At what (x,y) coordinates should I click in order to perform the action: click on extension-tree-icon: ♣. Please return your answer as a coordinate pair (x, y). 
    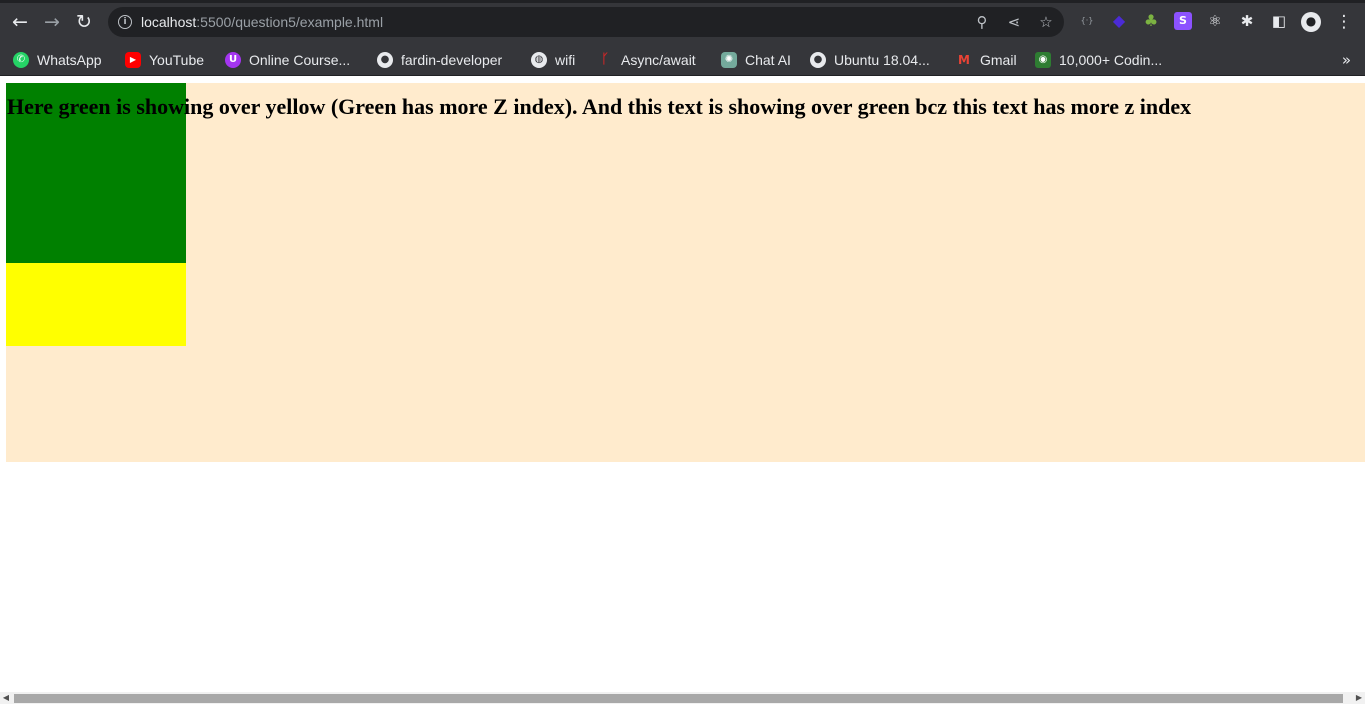
    Looking at the image, I should click on (1151, 21).